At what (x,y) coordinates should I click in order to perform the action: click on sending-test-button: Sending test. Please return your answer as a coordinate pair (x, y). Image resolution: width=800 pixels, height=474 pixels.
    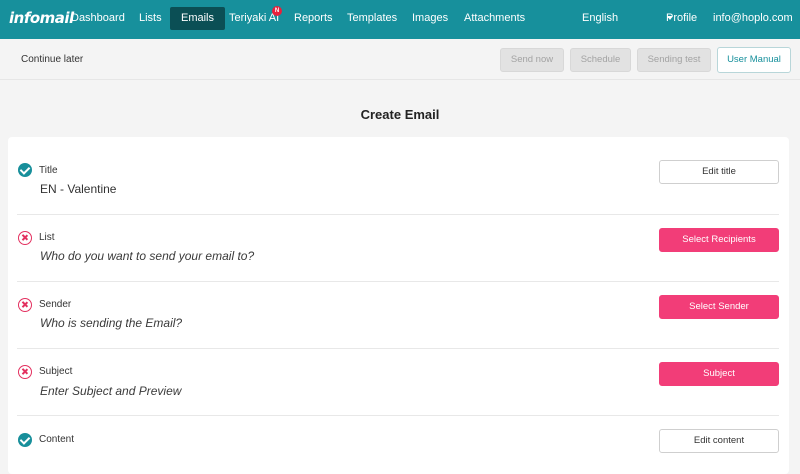
    Looking at the image, I should click on (674, 60).